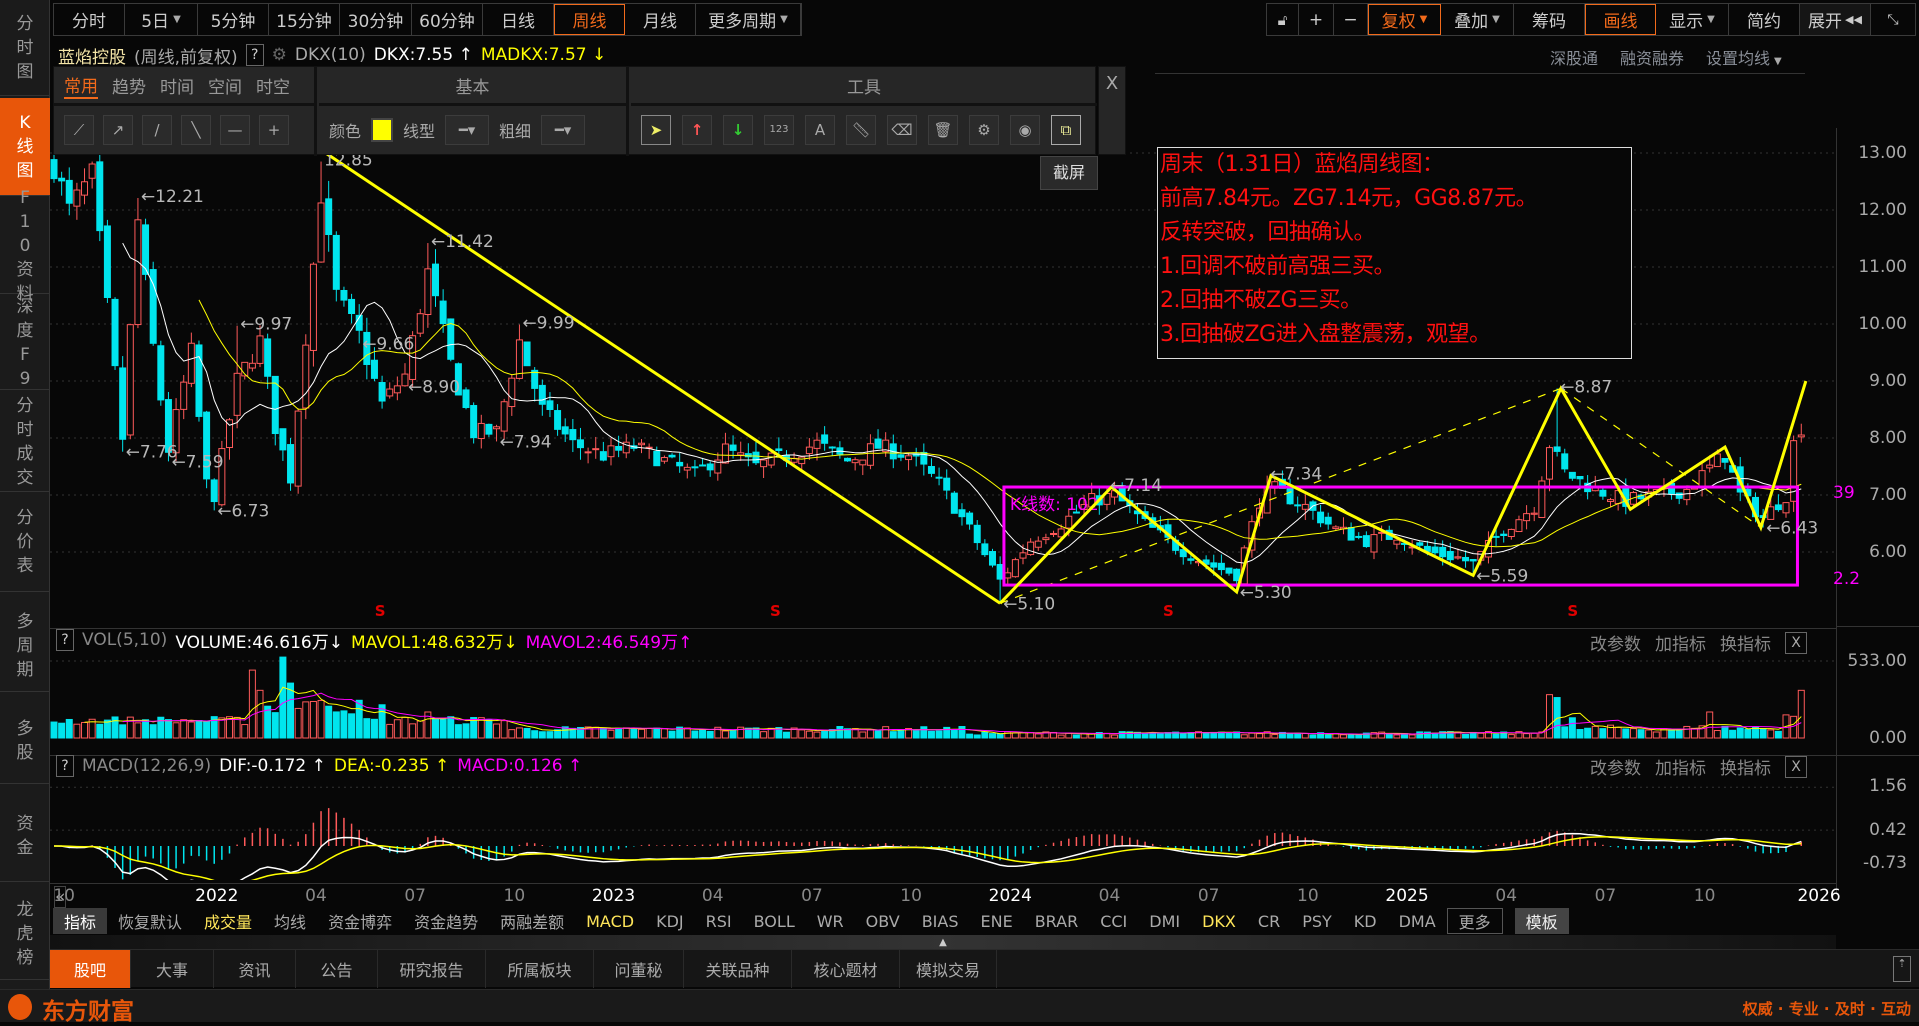  Describe the element at coordinates (1164, 921) in the screenshot. I see `indicator-tab: DMI` at that location.